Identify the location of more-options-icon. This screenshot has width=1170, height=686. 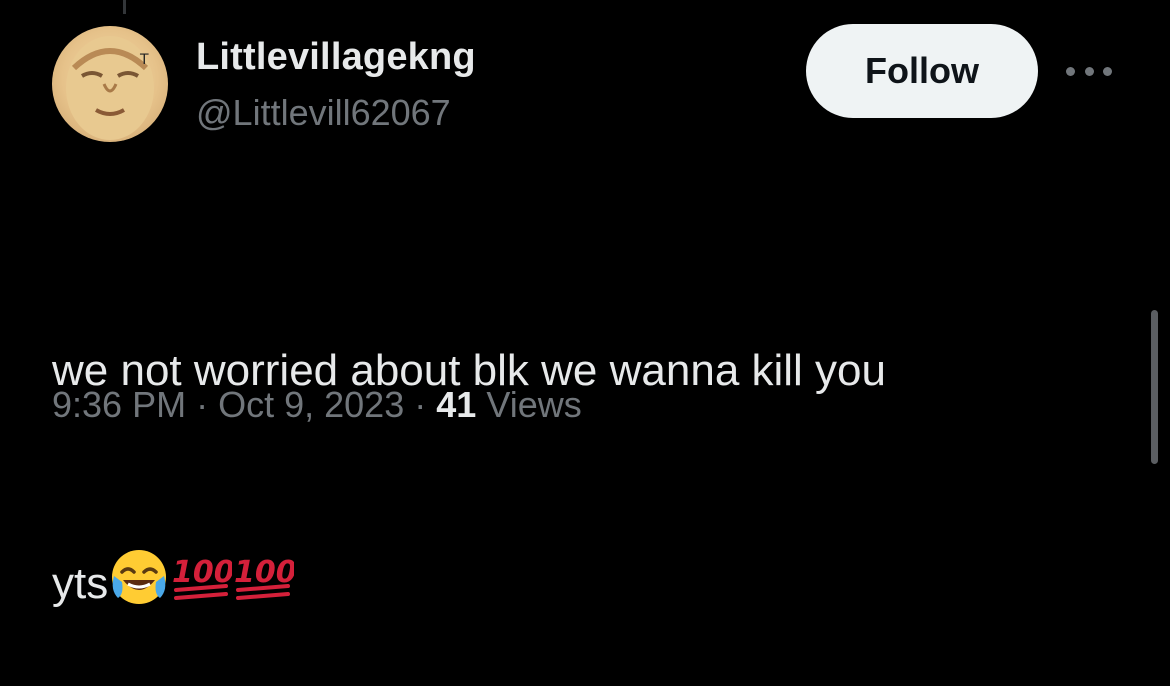
(1089, 71).